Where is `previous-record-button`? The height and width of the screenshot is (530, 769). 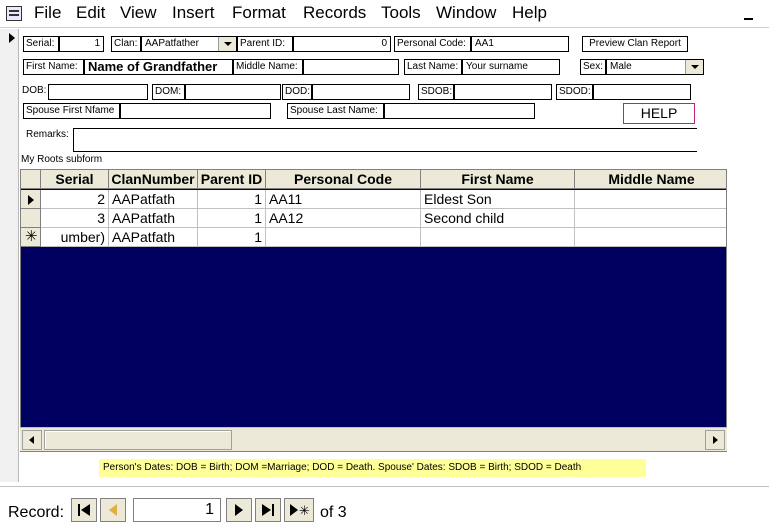 previous-record-button is located at coordinates (113, 510).